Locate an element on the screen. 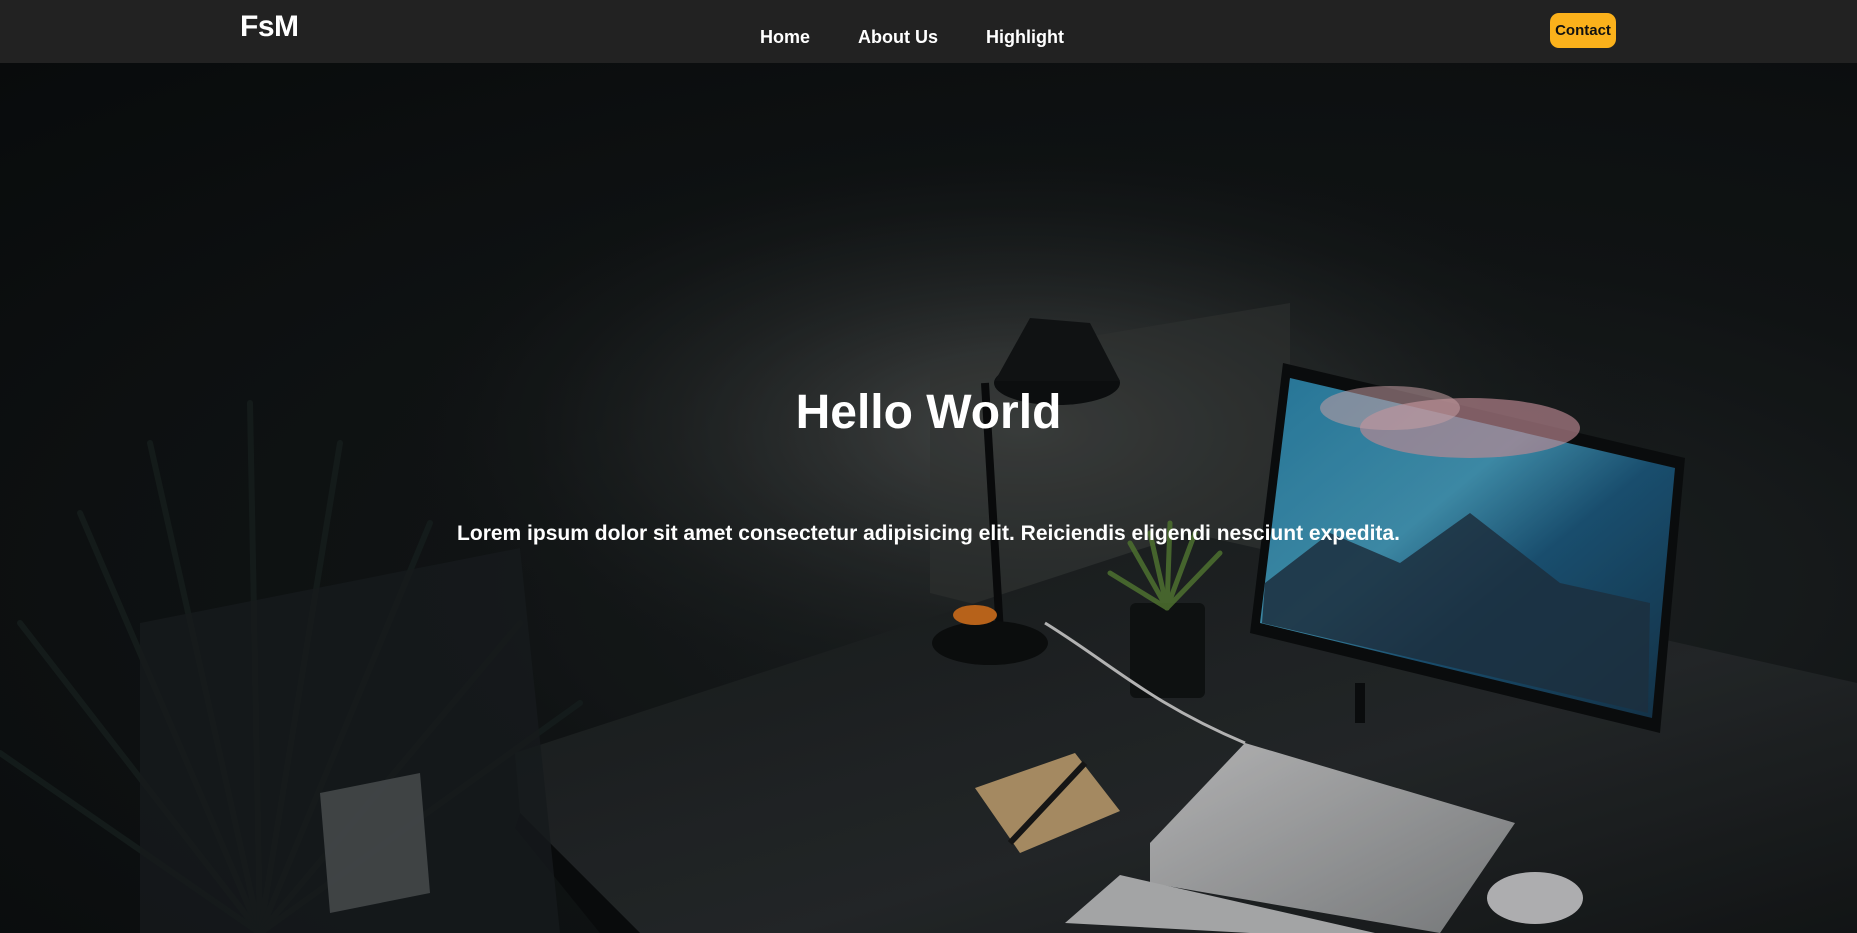 Image resolution: width=1857 pixels, height=933 pixels. nav-link-home: Home is located at coordinates (785, 37).